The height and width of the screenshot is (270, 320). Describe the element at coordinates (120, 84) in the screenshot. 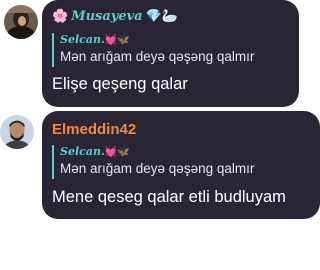

I see `message-text: Elişe qeşeng qalar` at that location.